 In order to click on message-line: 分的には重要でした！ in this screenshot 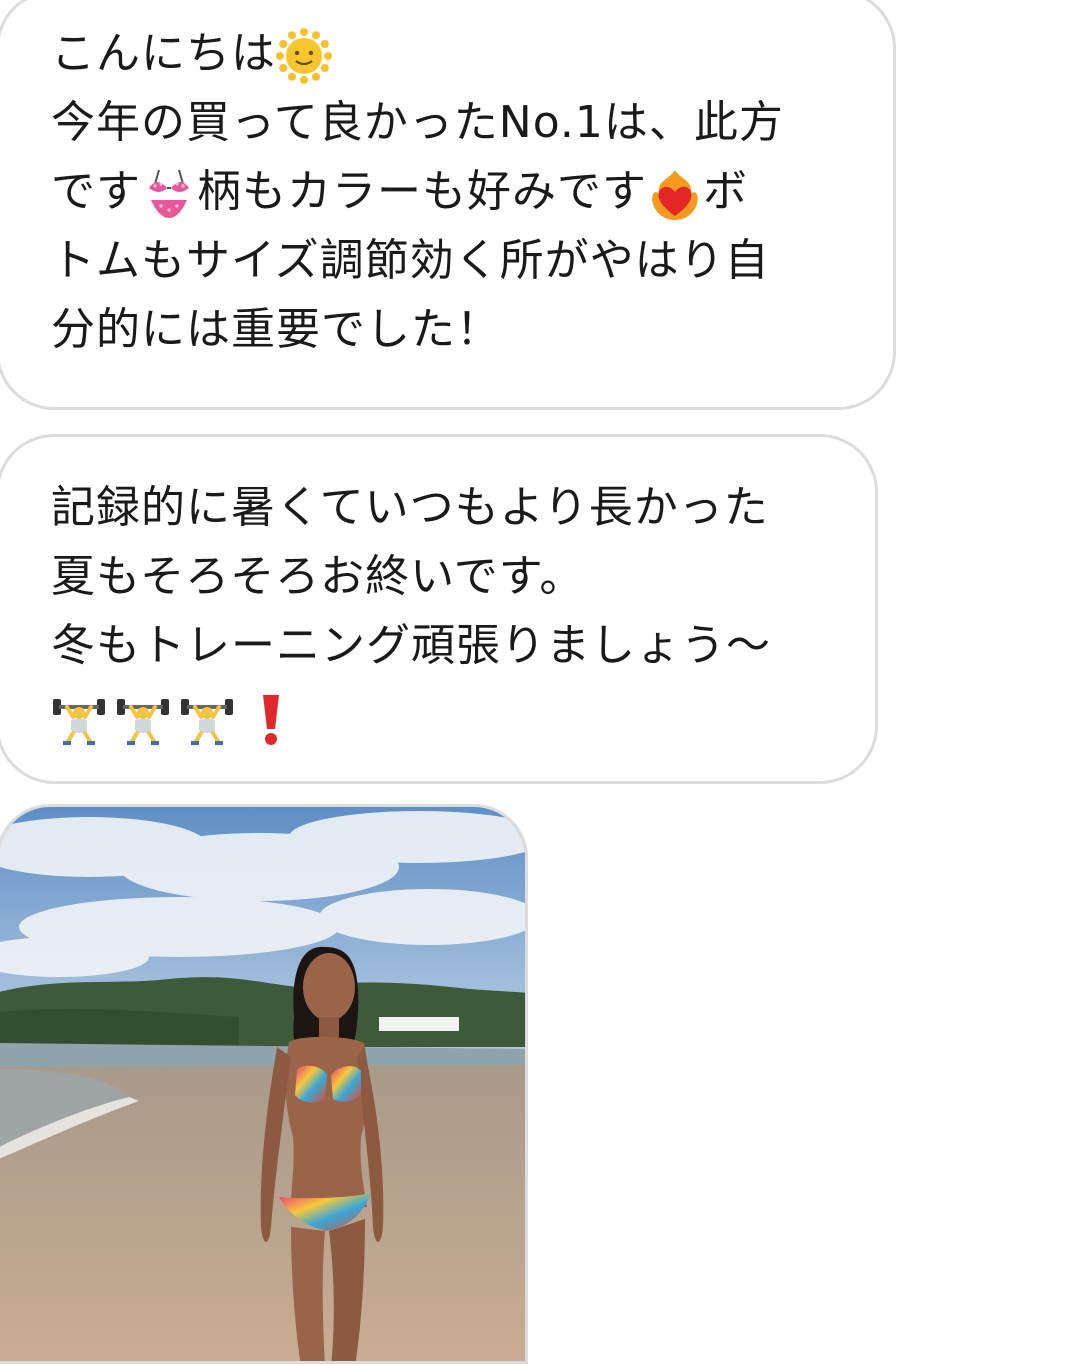, I will do `click(452, 329)`.